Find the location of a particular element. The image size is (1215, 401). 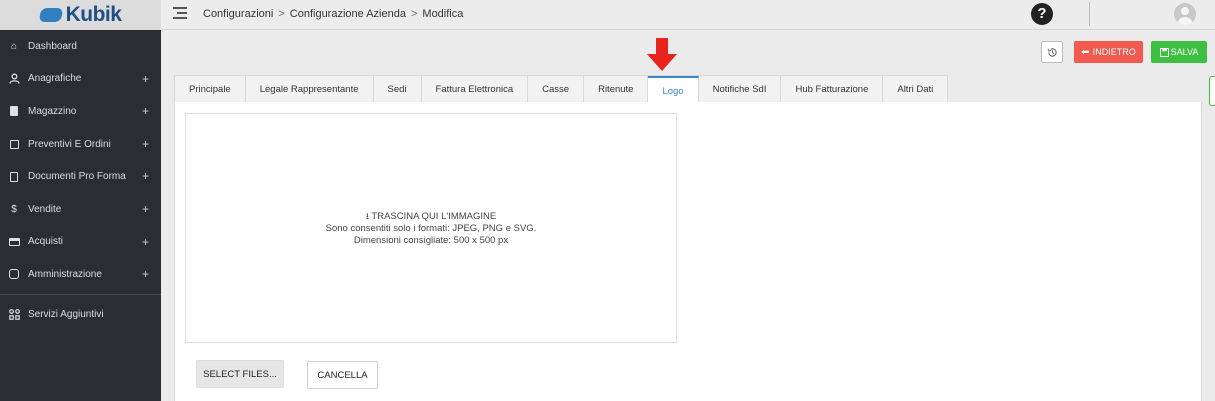

folder-icon is located at coordinates (14, 144).